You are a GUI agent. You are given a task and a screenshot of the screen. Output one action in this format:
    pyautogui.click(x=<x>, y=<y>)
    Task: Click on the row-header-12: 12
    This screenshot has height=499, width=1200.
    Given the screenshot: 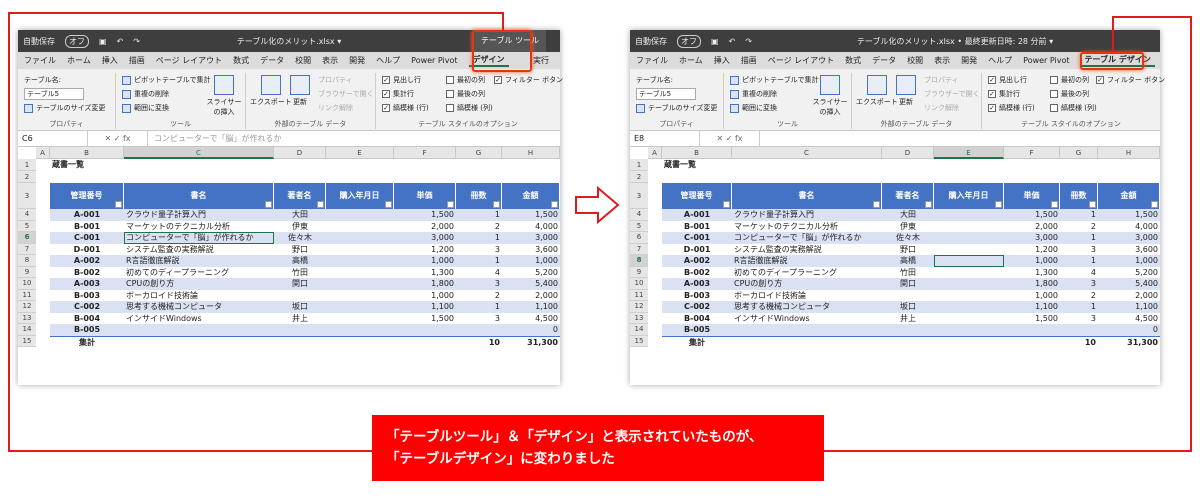 What is the action you would take?
    pyautogui.click(x=639, y=307)
    